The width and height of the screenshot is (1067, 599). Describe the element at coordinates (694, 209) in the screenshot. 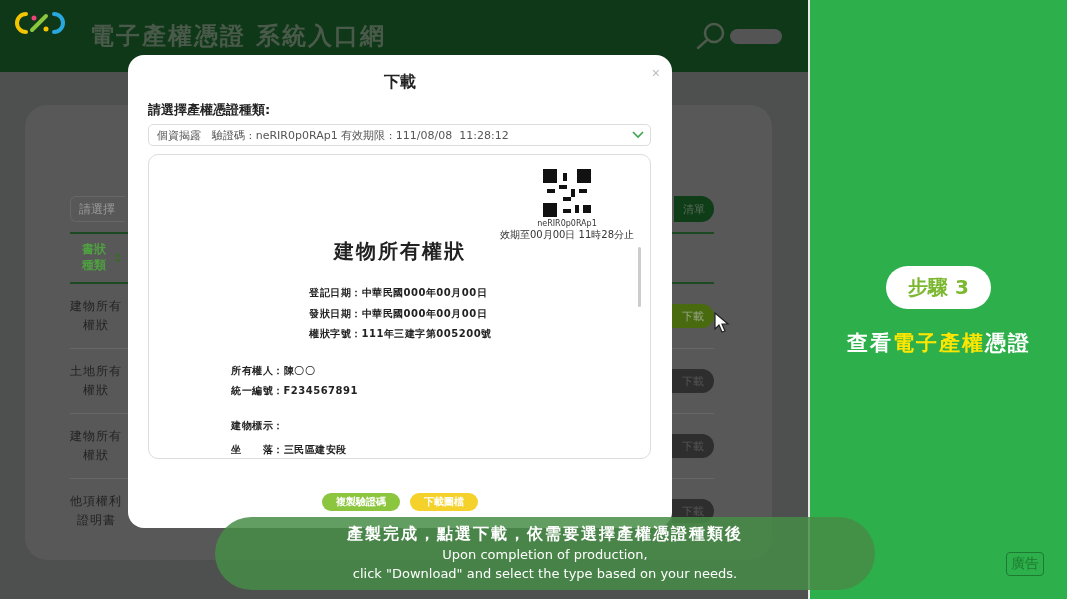

I see `list-button: 清單` at that location.